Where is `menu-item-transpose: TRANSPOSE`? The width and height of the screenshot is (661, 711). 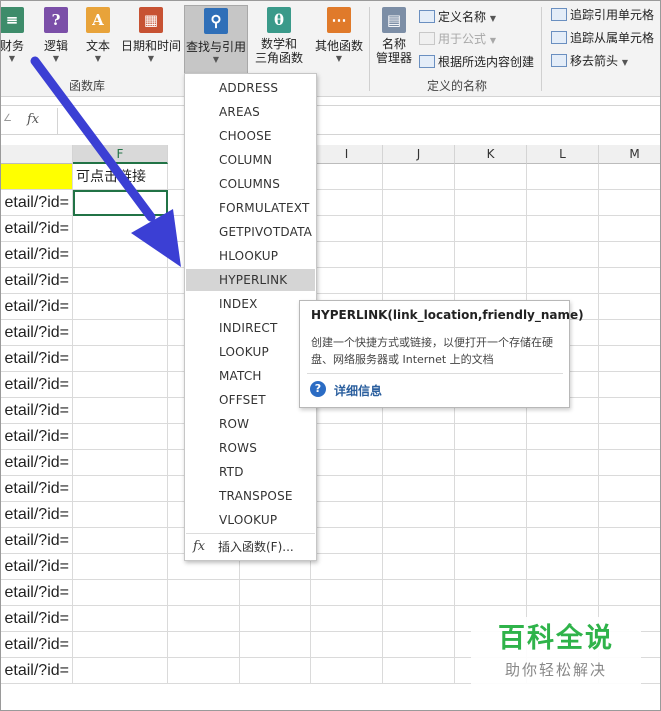 menu-item-transpose: TRANSPOSE is located at coordinates (250, 496).